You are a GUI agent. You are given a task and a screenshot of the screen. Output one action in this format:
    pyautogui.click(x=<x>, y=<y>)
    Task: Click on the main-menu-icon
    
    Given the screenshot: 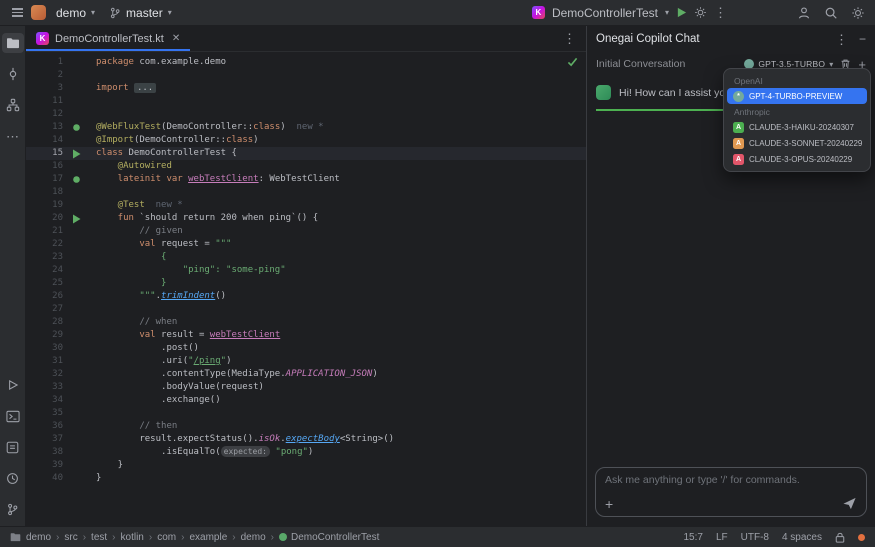 What is the action you would take?
    pyautogui.click(x=17, y=12)
    